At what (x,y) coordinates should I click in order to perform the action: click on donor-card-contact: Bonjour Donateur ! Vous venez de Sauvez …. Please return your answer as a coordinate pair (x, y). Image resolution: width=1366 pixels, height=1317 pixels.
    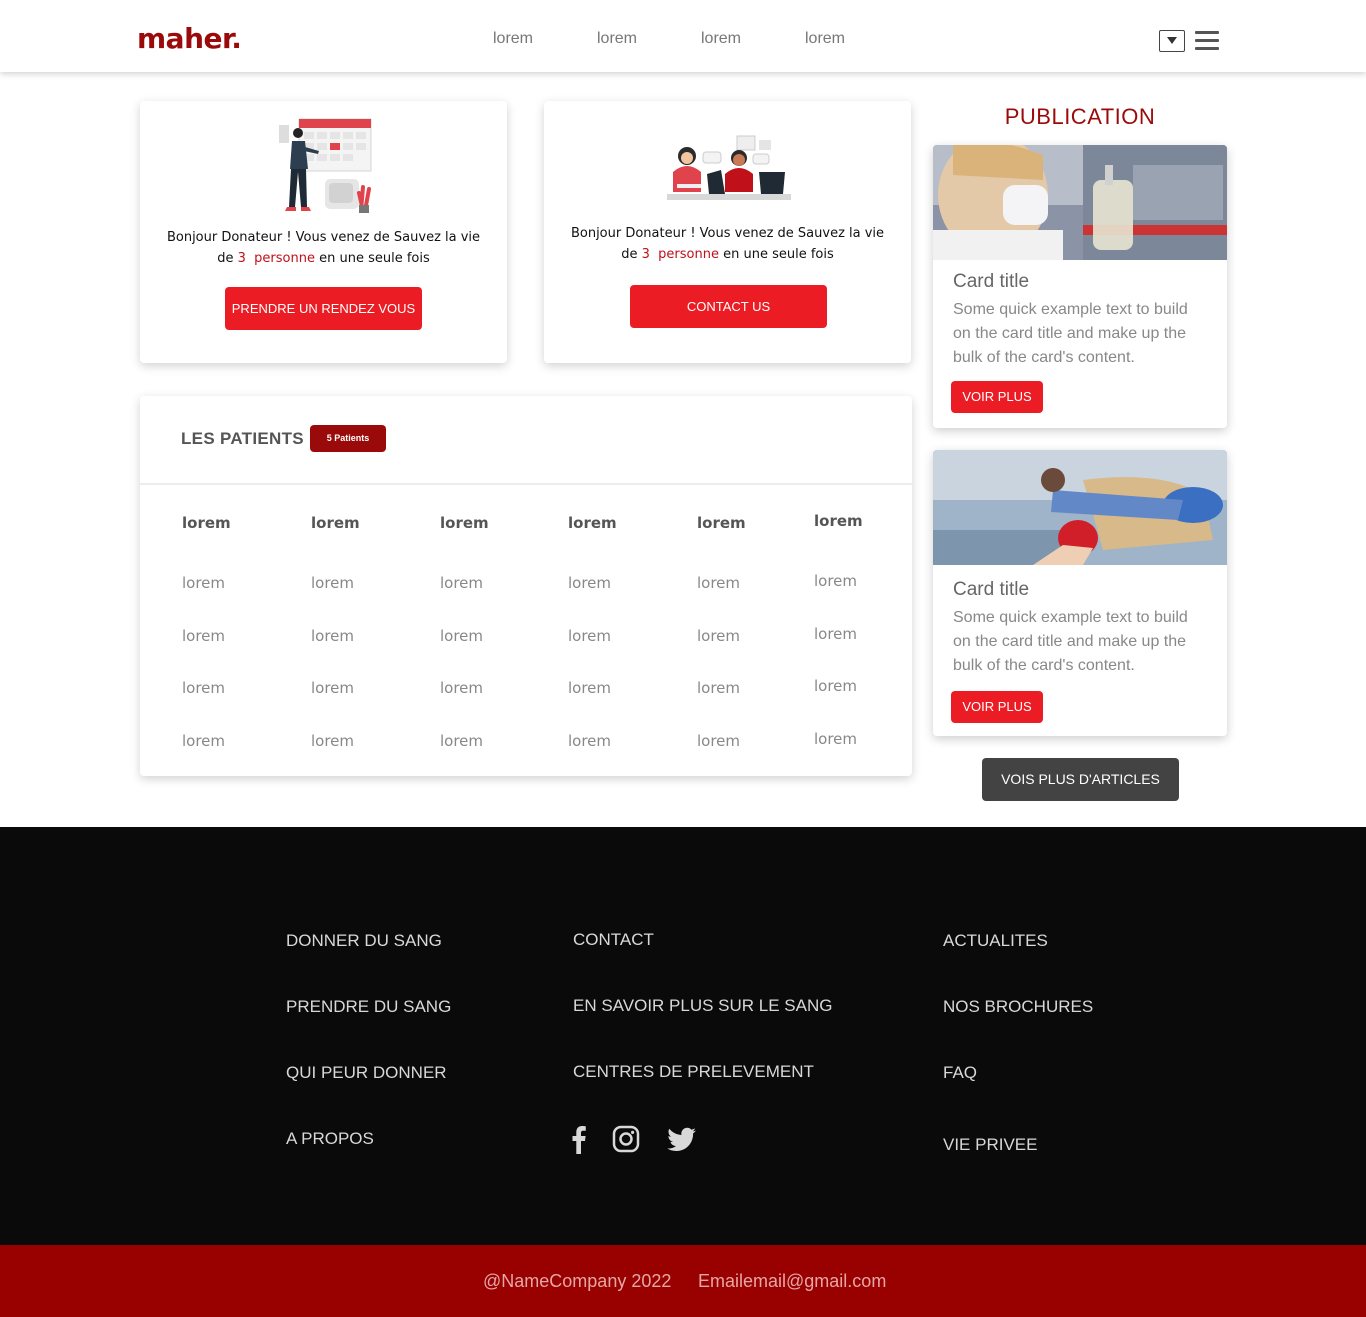
    Looking at the image, I should click on (727, 232).